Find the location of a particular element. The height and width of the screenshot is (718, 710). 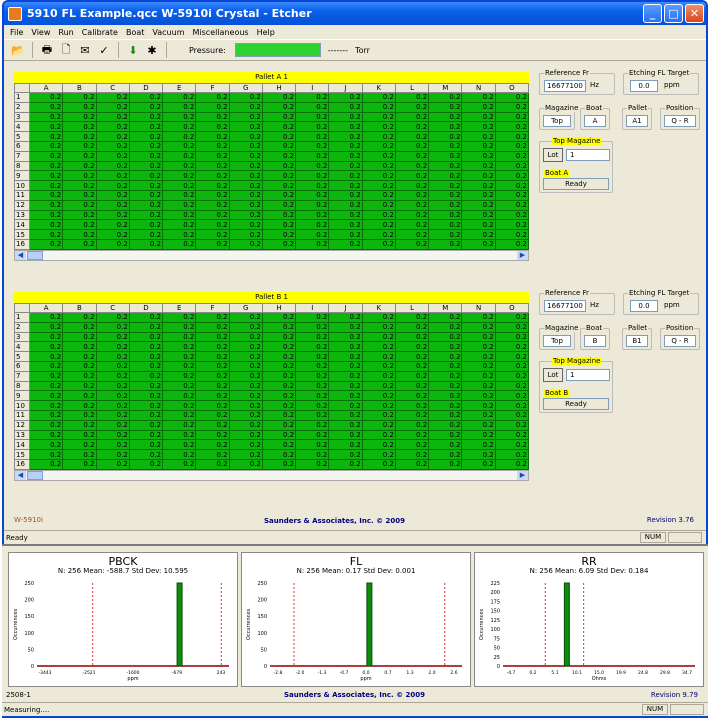

row-header: 3 is located at coordinates (22, 117).